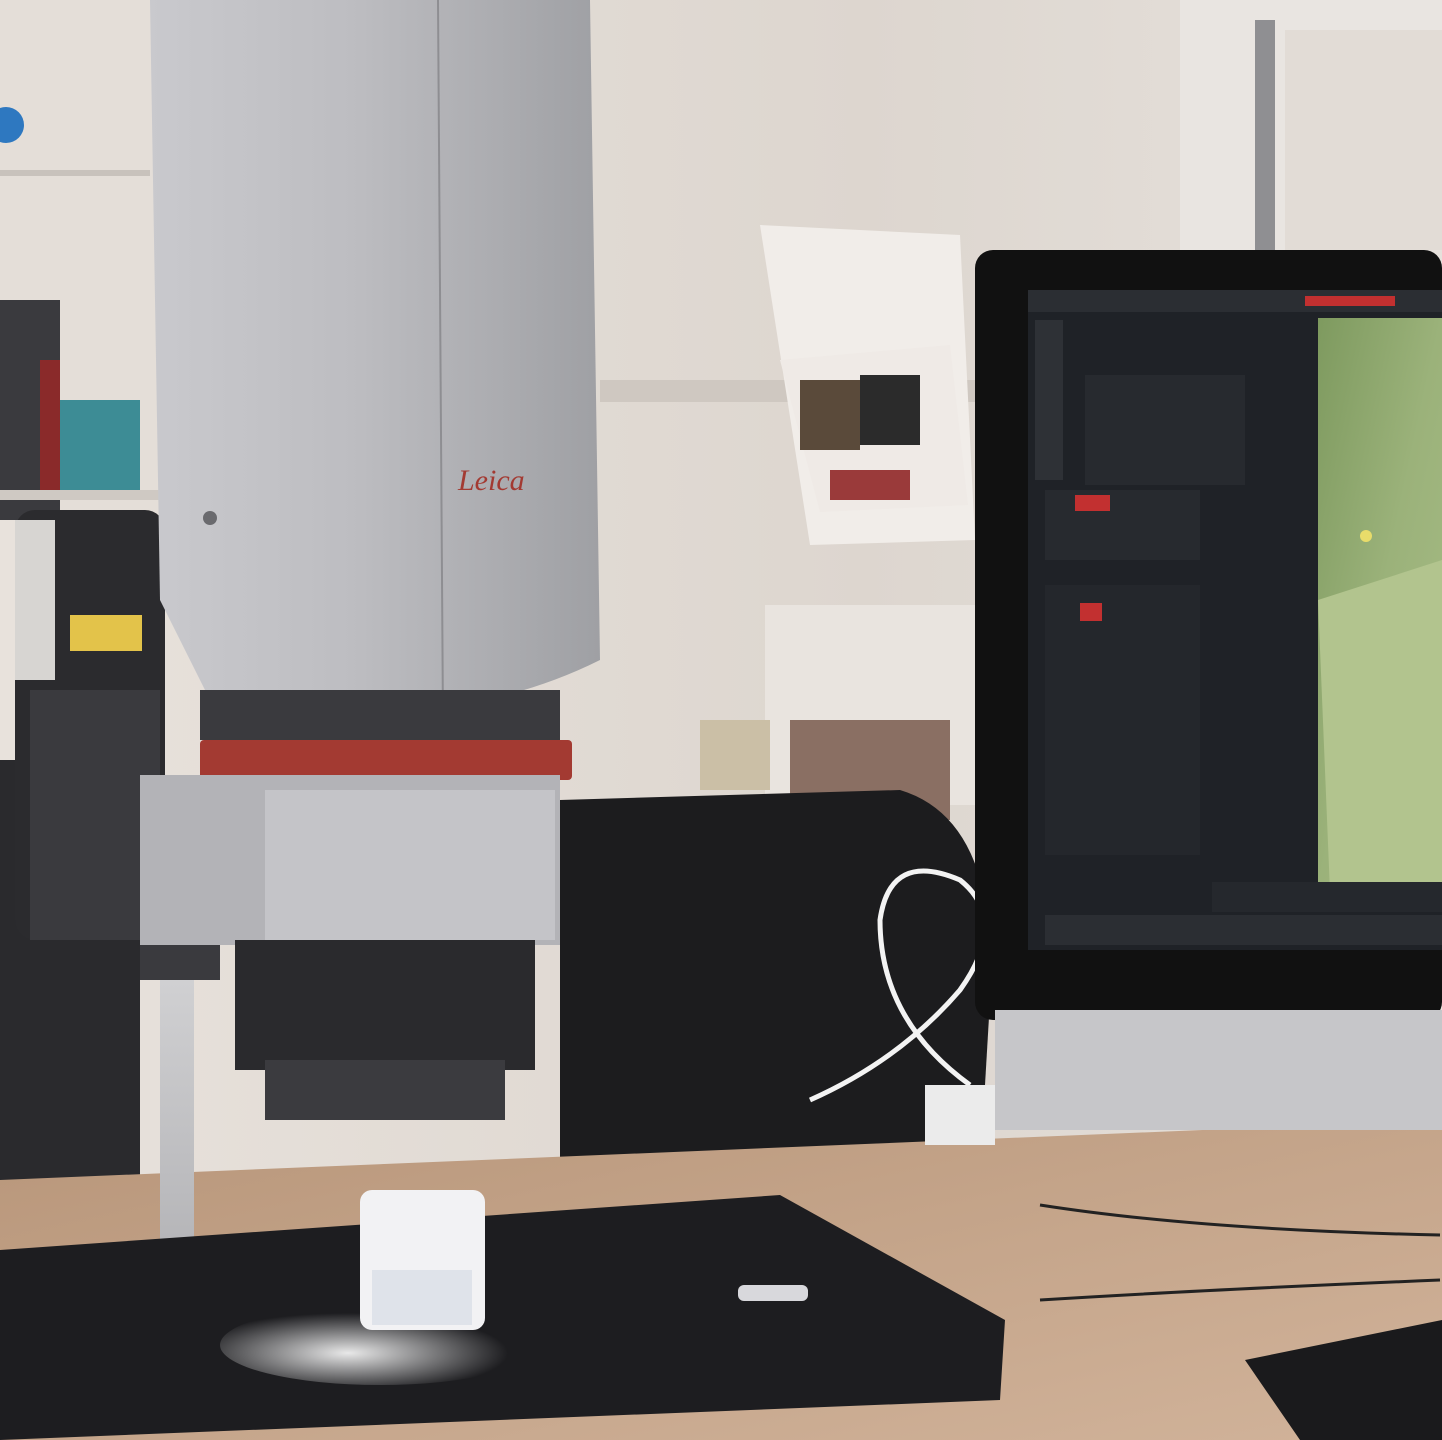 This screenshot has height=1440, width=1442. Describe the element at coordinates (1092, 503) in the screenshot. I see `red-panel-control` at that location.